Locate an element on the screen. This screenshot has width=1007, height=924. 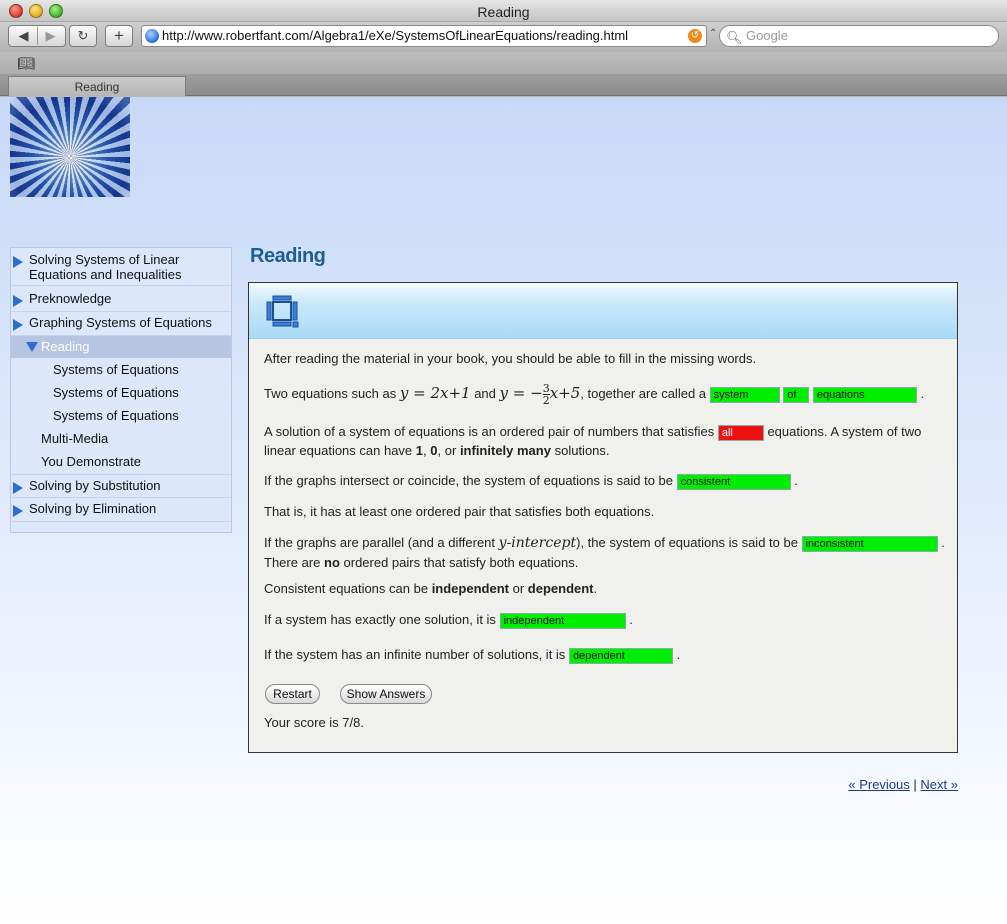
back-forward-buttons: ◀ ▶ is located at coordinates (37, 36).